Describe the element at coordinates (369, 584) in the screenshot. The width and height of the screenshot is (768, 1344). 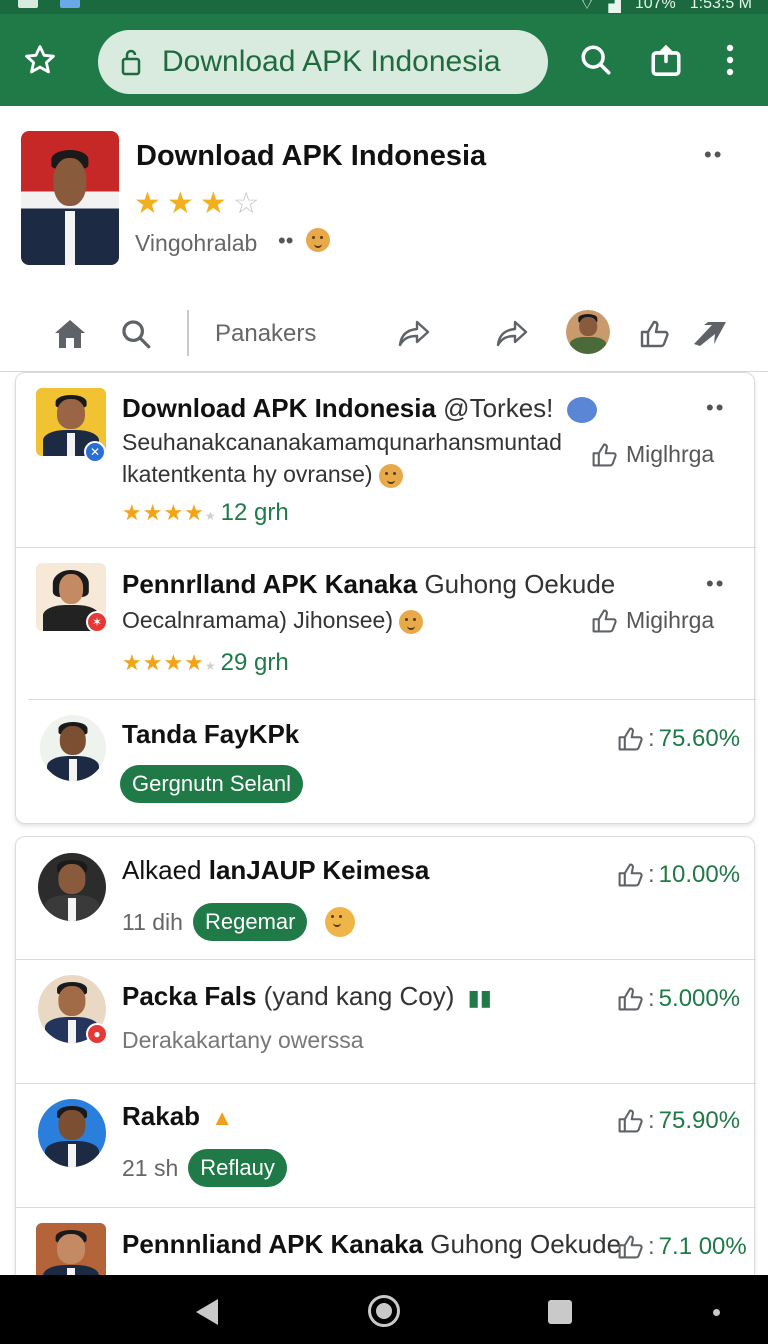
I see `item-title: Pennrlland APK Kanaka Guhong Oekude` at that location.